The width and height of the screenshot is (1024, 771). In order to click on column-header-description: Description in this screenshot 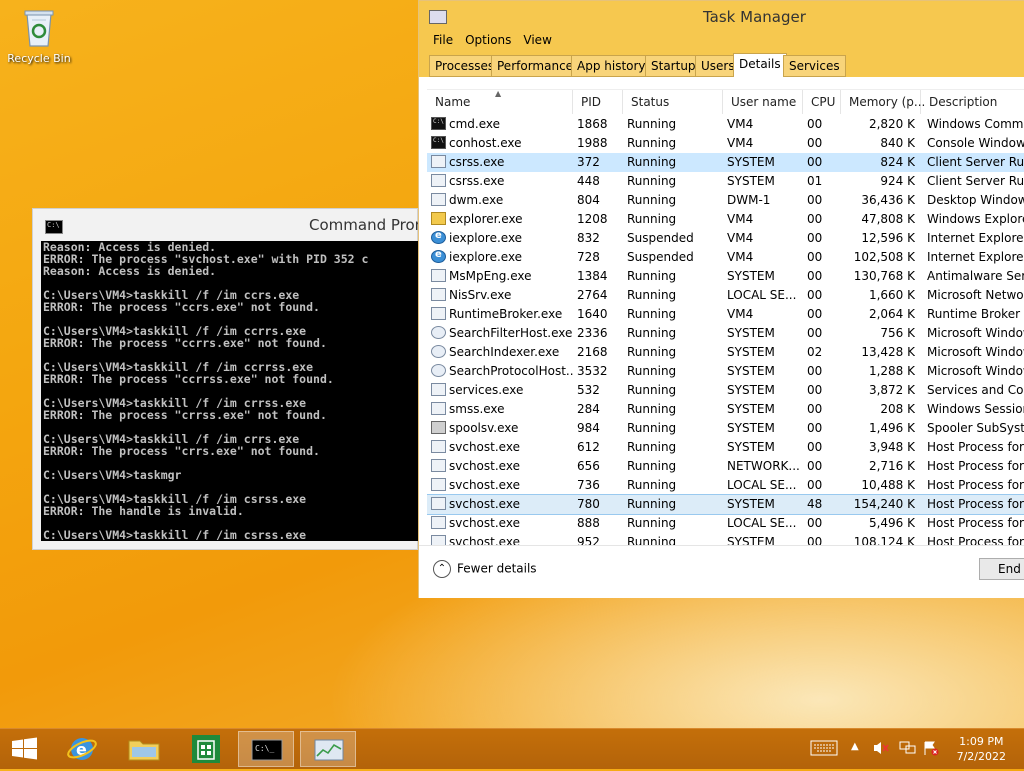, I will do `click(972, 102)`.